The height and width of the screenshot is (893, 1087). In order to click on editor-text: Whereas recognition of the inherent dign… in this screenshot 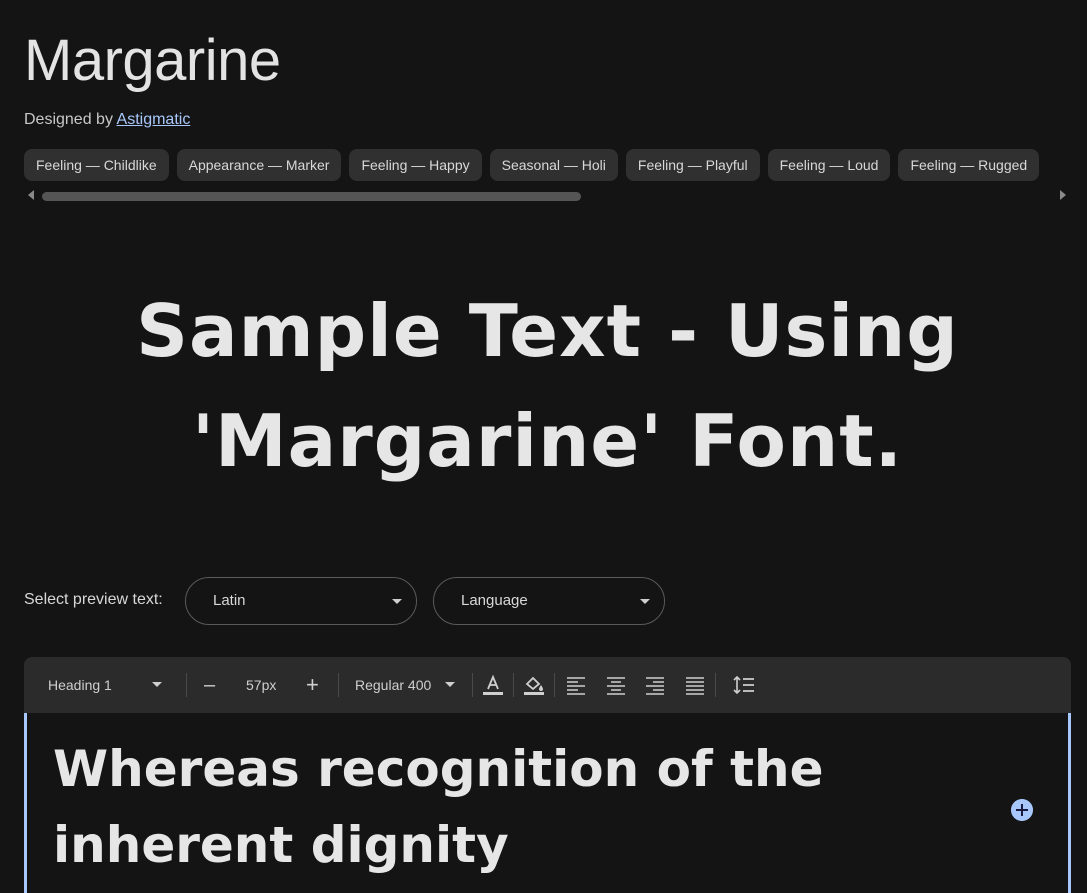, I will do `click(463, 807)`.